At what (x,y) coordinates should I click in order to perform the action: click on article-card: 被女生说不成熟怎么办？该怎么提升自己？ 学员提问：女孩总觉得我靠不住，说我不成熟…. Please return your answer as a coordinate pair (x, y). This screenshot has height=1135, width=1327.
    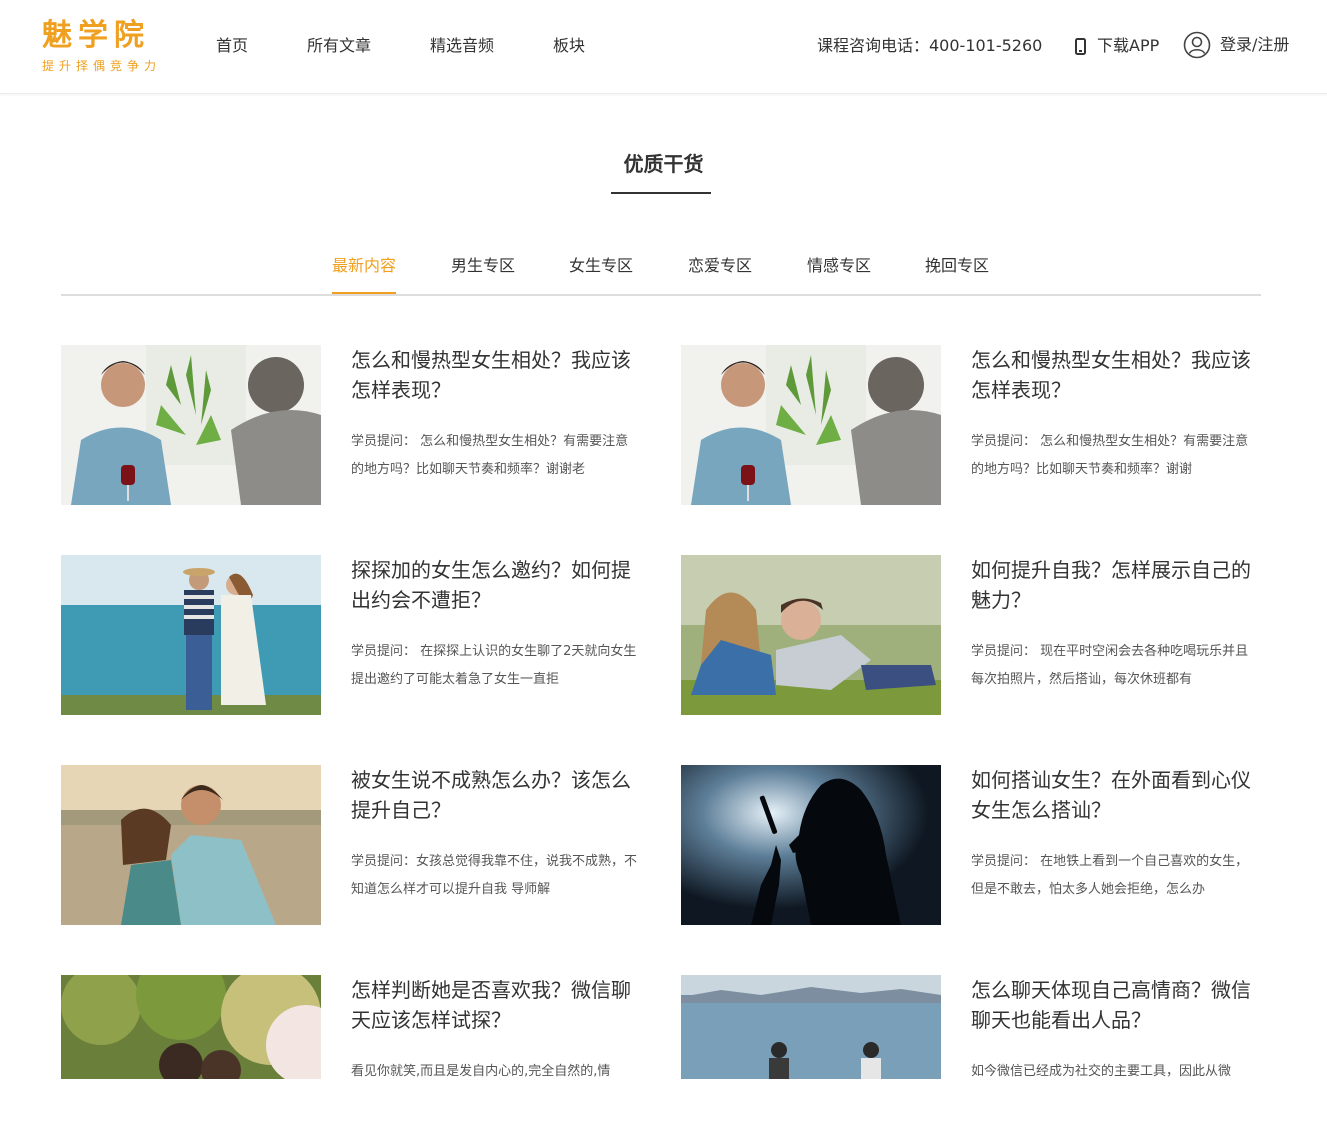
    Looking at the image, I should click on (351, 845).